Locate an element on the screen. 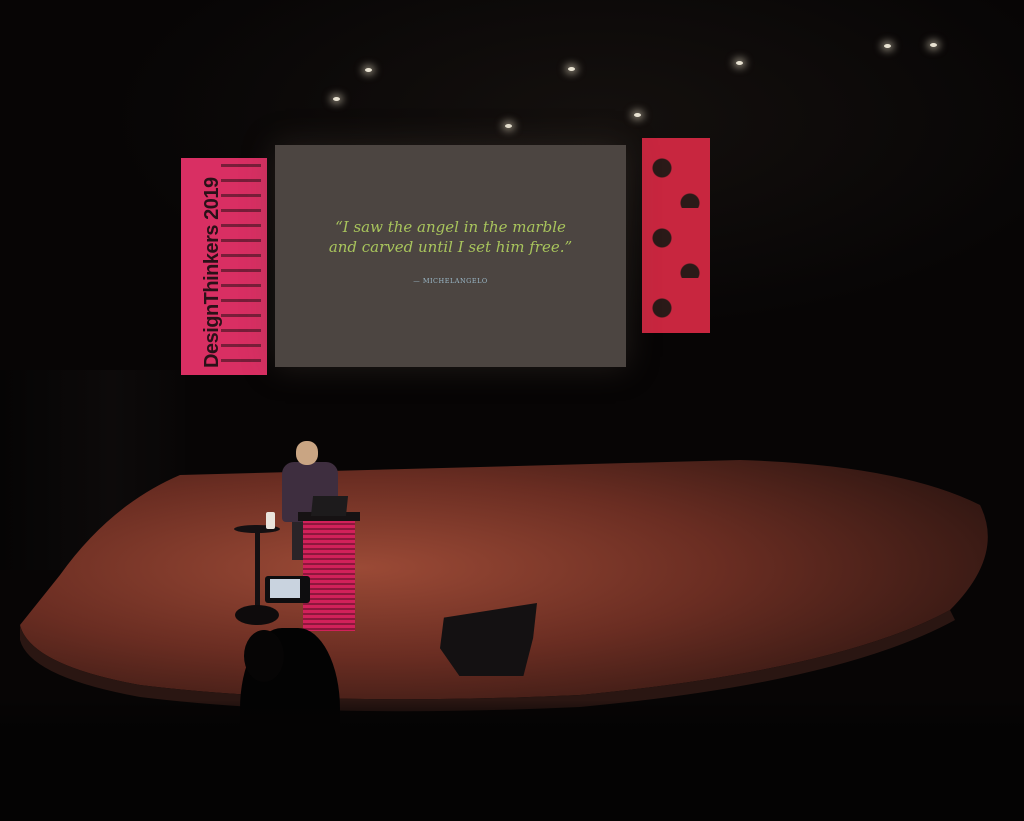  camera-operator-head is located at coordinates (264, 656).